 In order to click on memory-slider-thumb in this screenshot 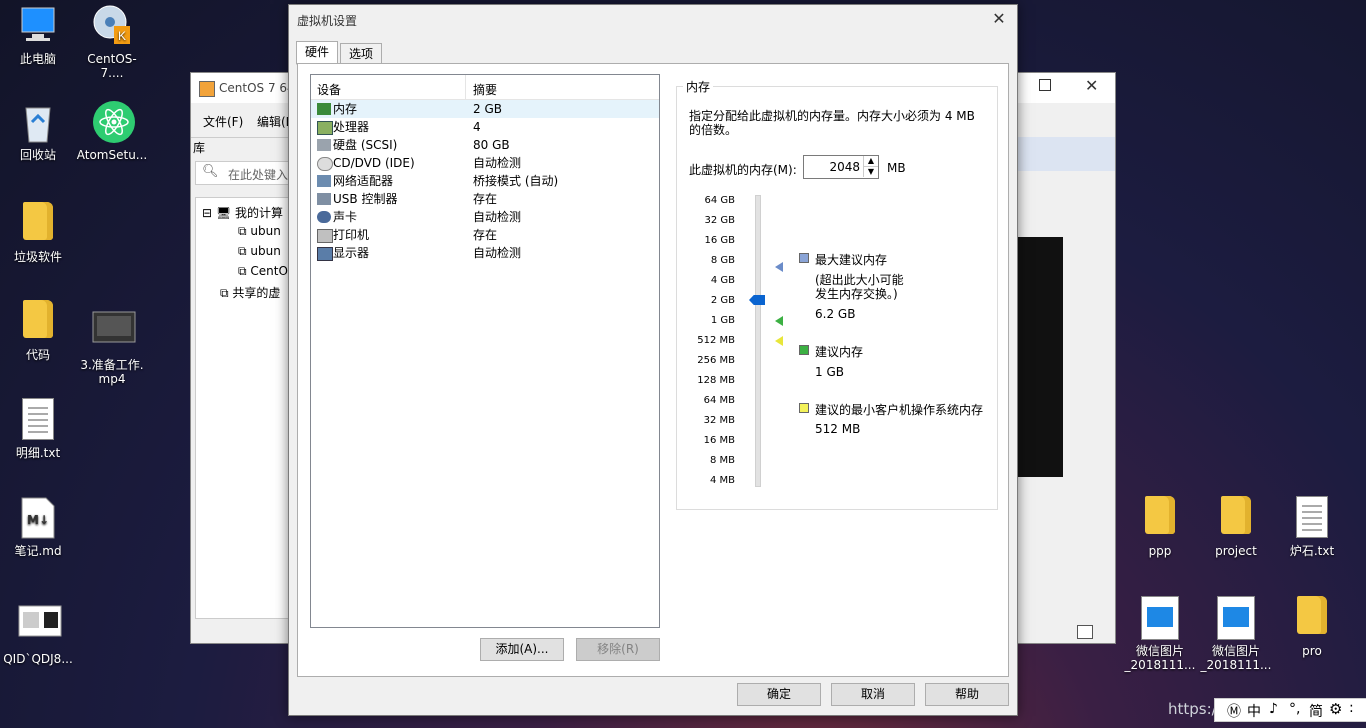, I will do `click(757, 300)`.